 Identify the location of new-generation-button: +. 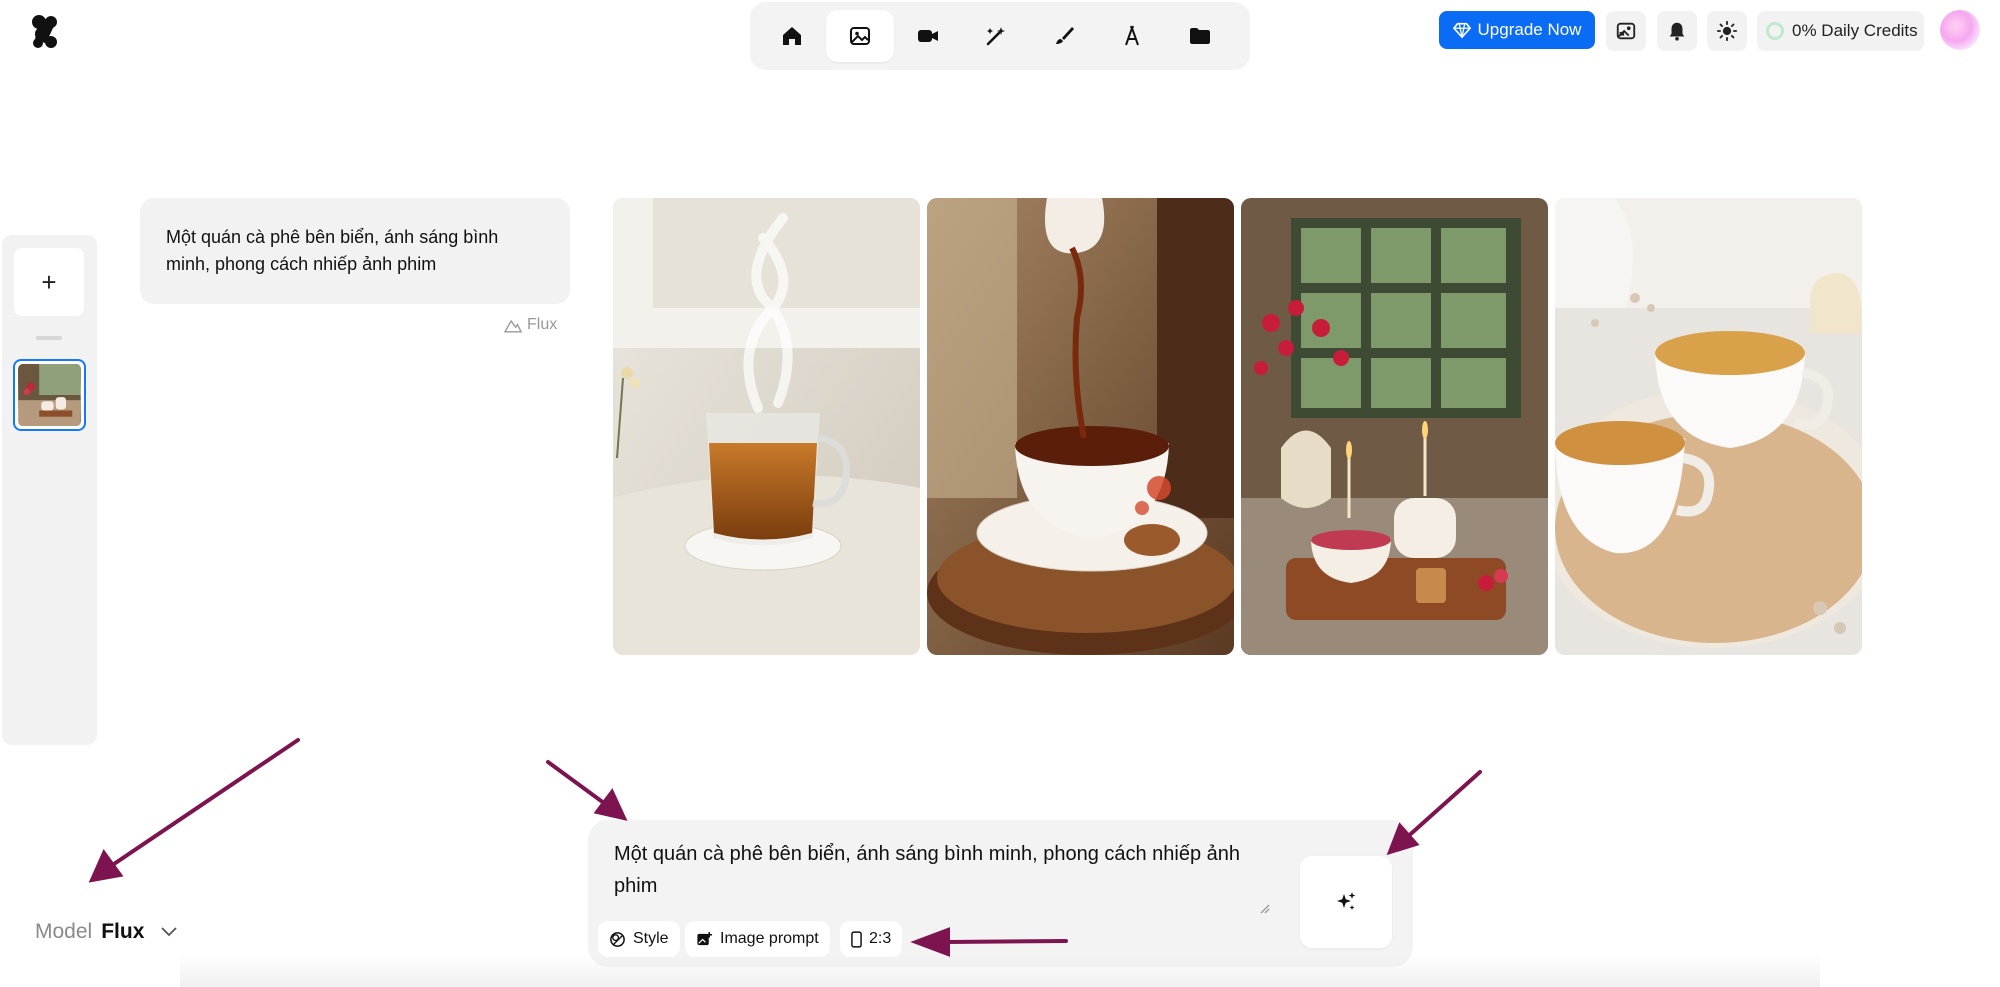
(49, 282).